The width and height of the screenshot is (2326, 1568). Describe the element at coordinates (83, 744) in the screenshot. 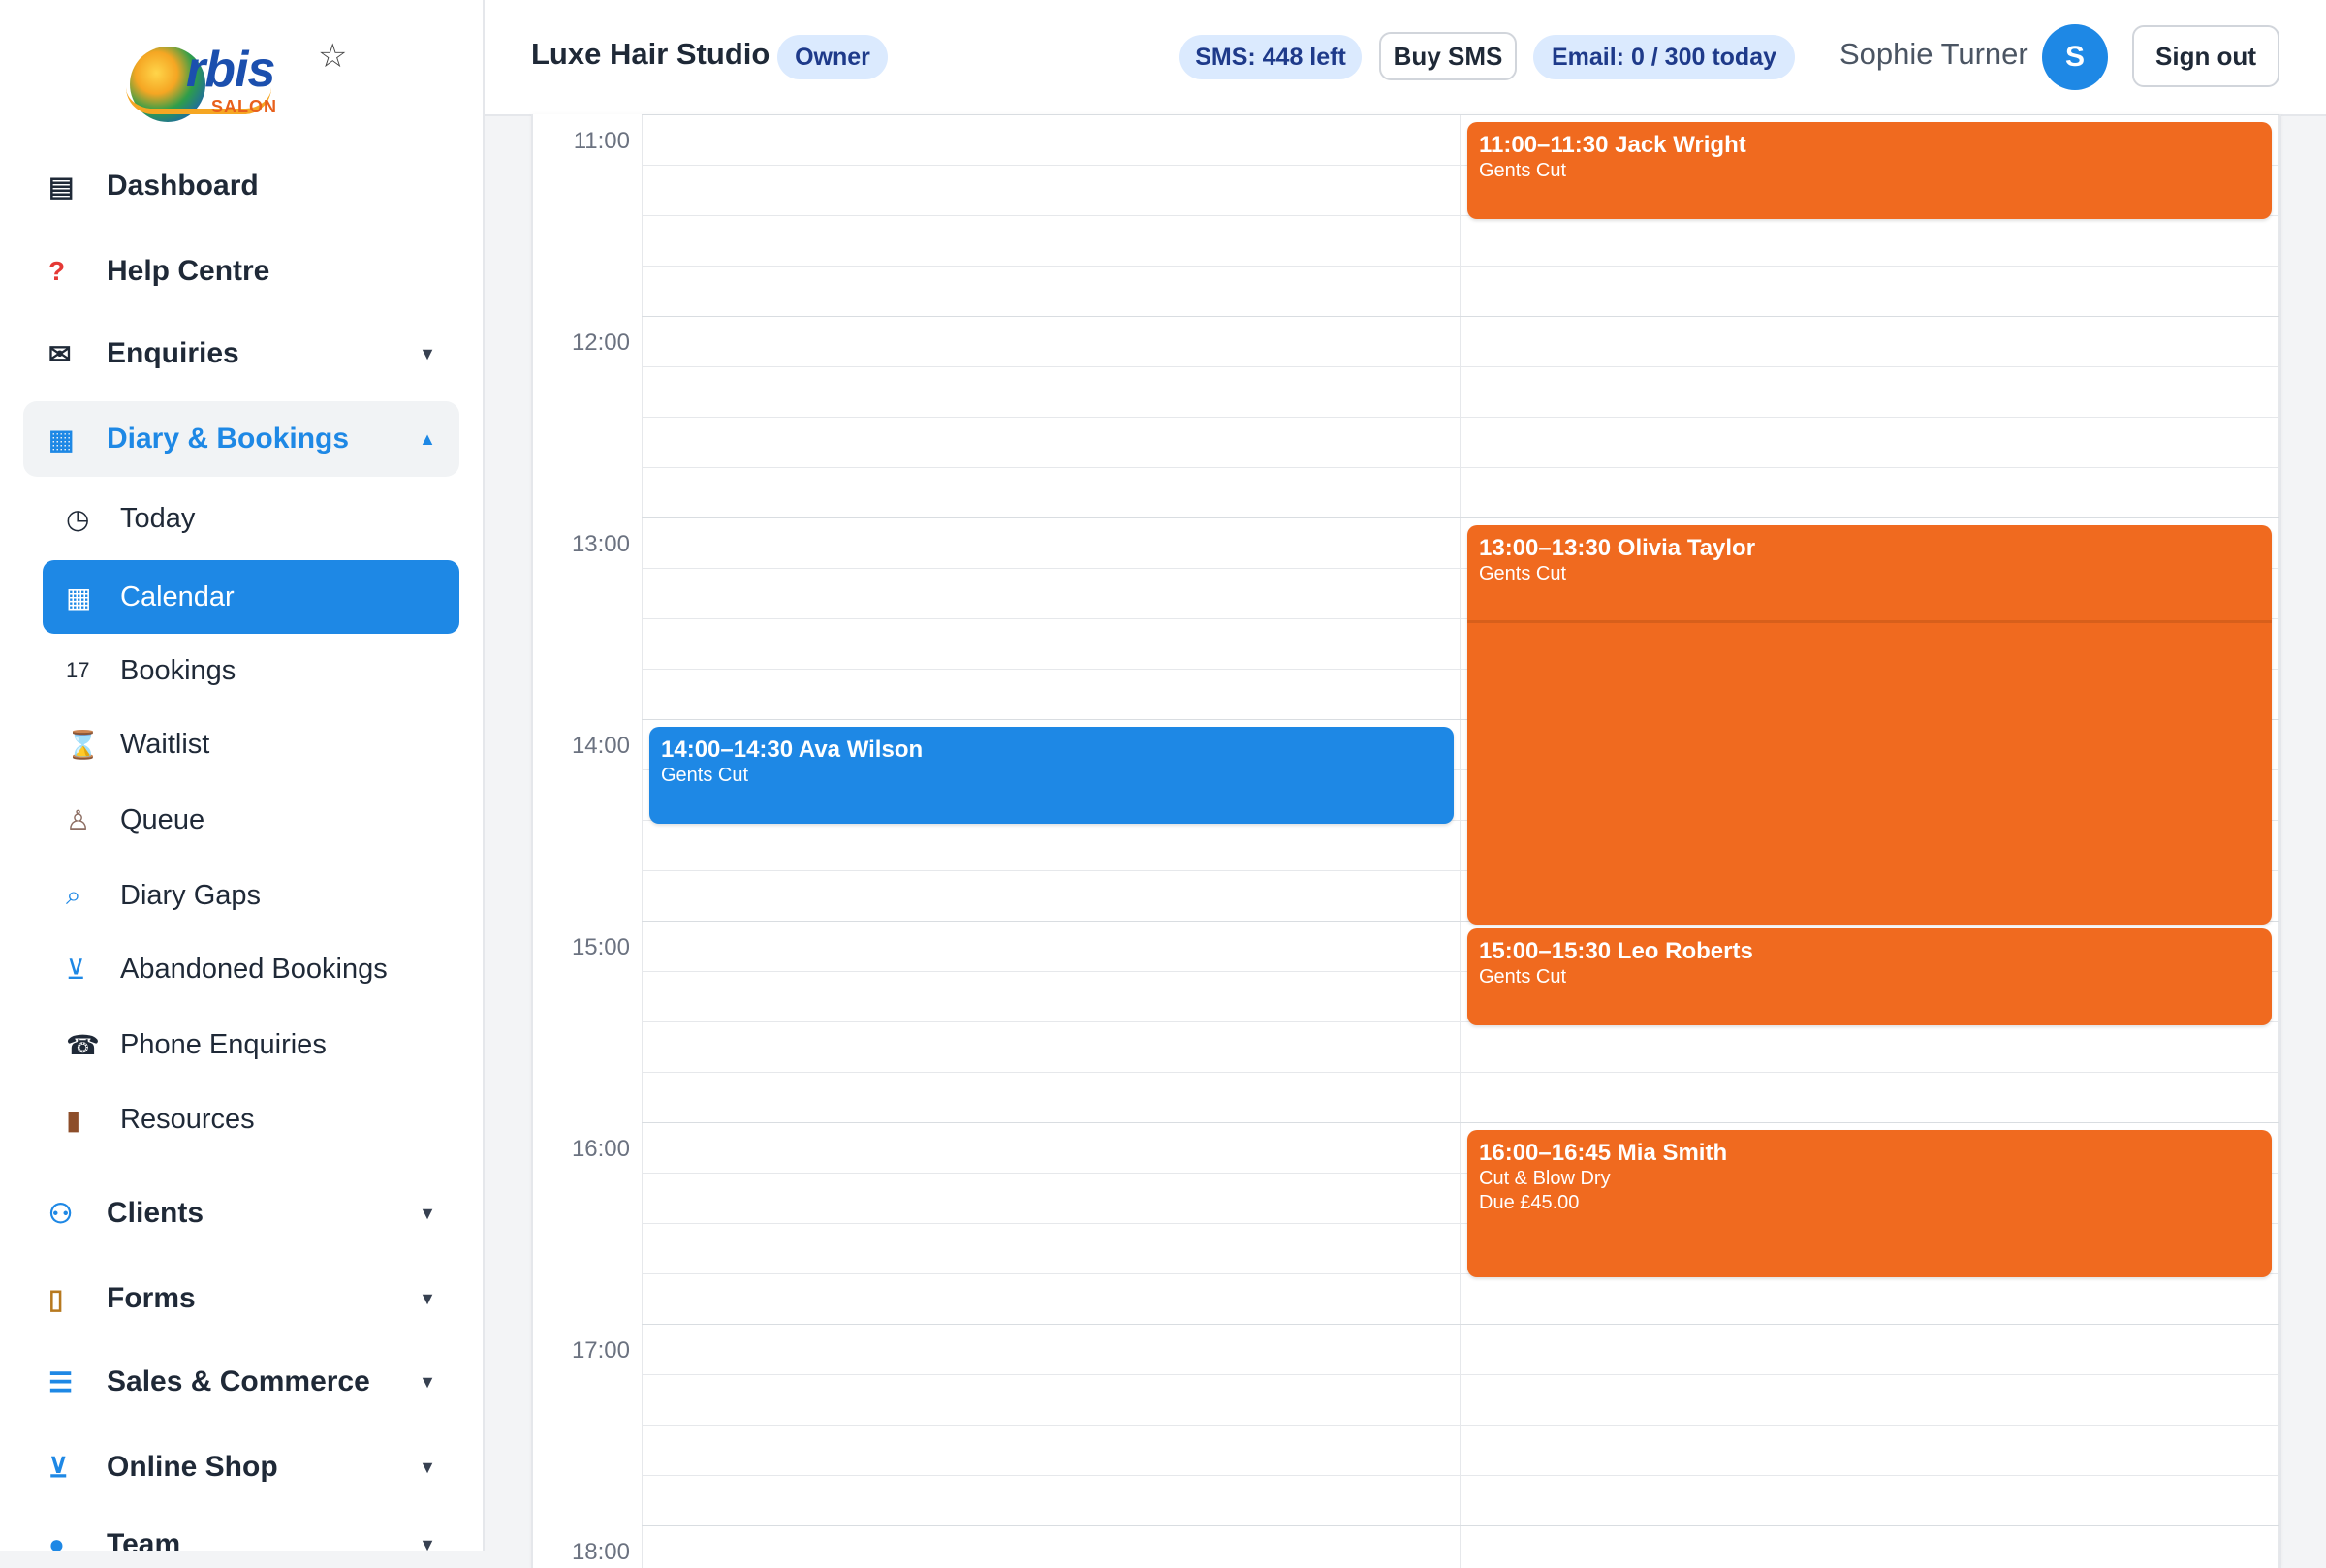

I see `hourglass-icon: ⌛` at that location.